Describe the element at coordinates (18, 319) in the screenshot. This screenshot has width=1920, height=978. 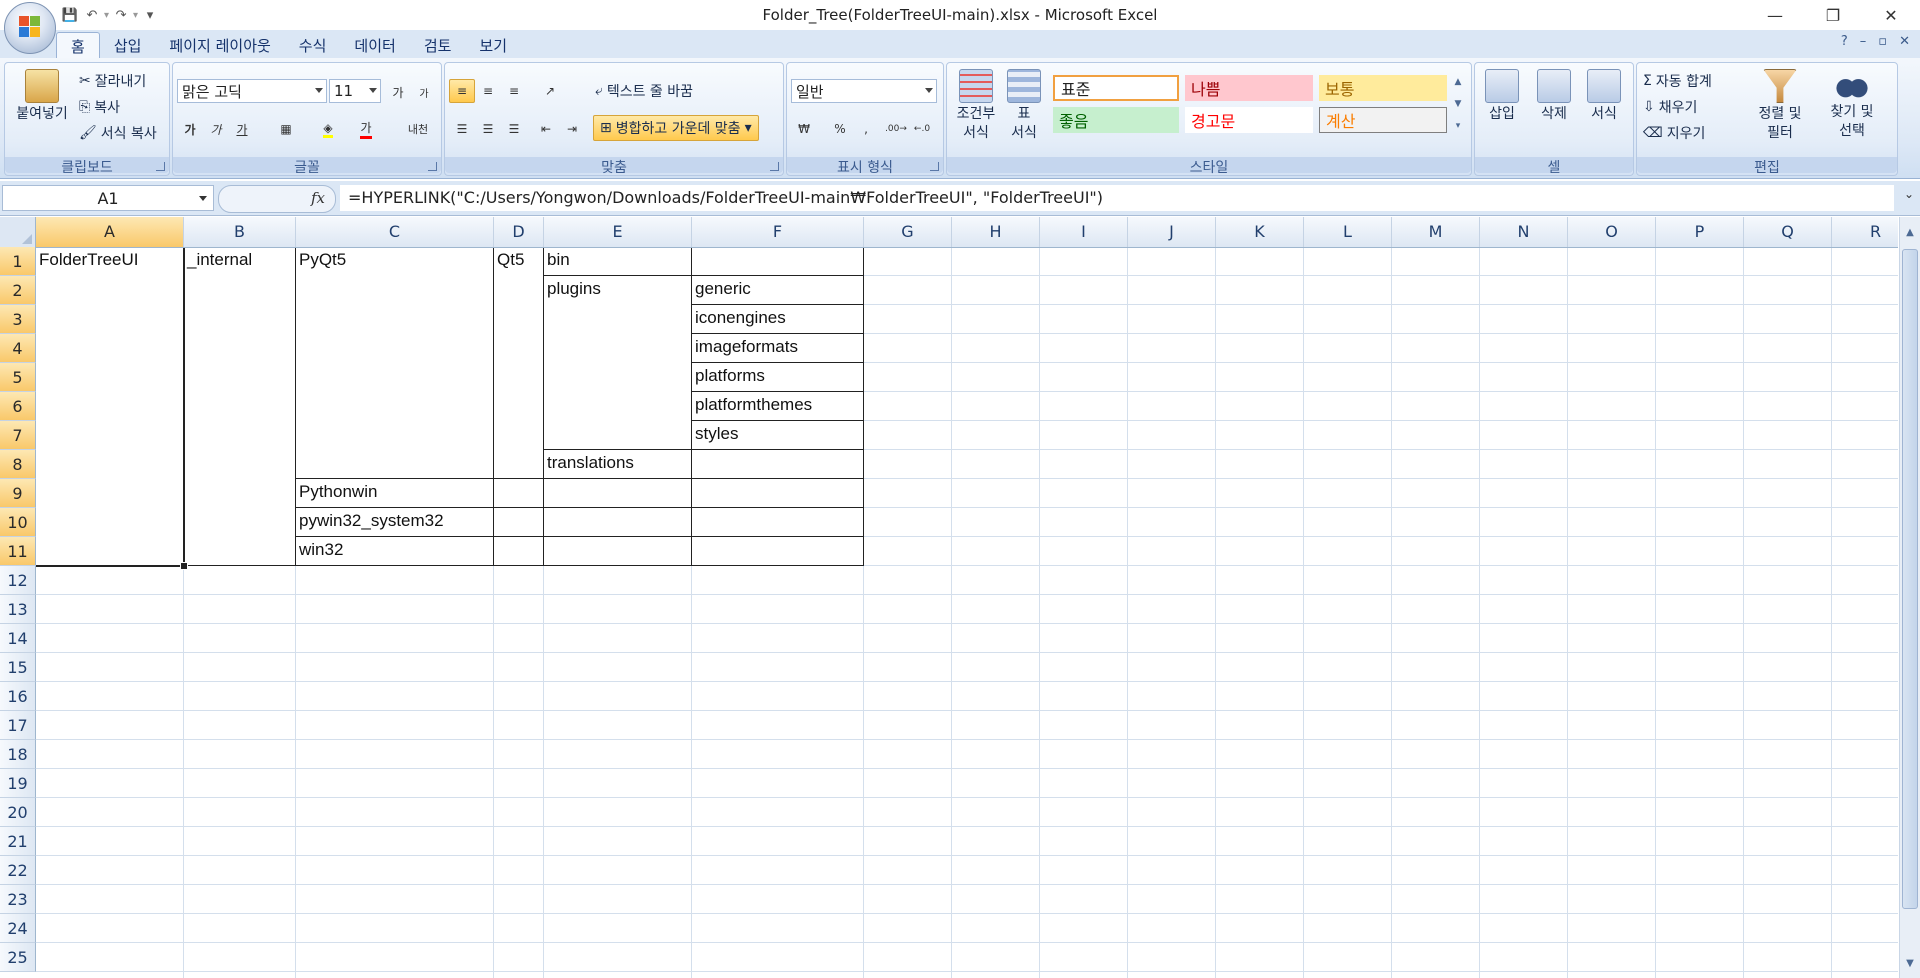
I see `row-header-3: 3` at that location.